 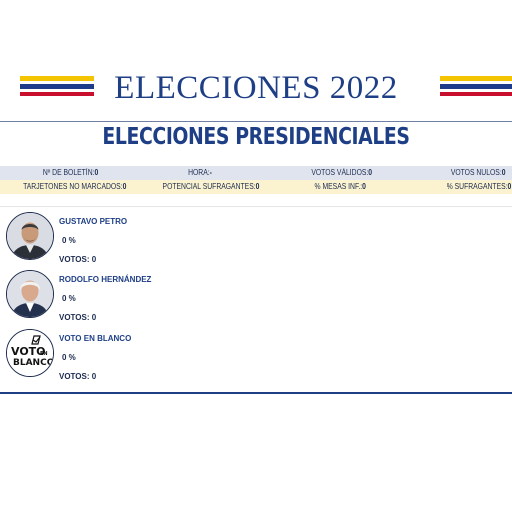 What do you see at coordinates (256, 137) in the screenshot?
I see `section-title: ELECCIONES PRESIDENCIALES` at bounding box center [256, 137].